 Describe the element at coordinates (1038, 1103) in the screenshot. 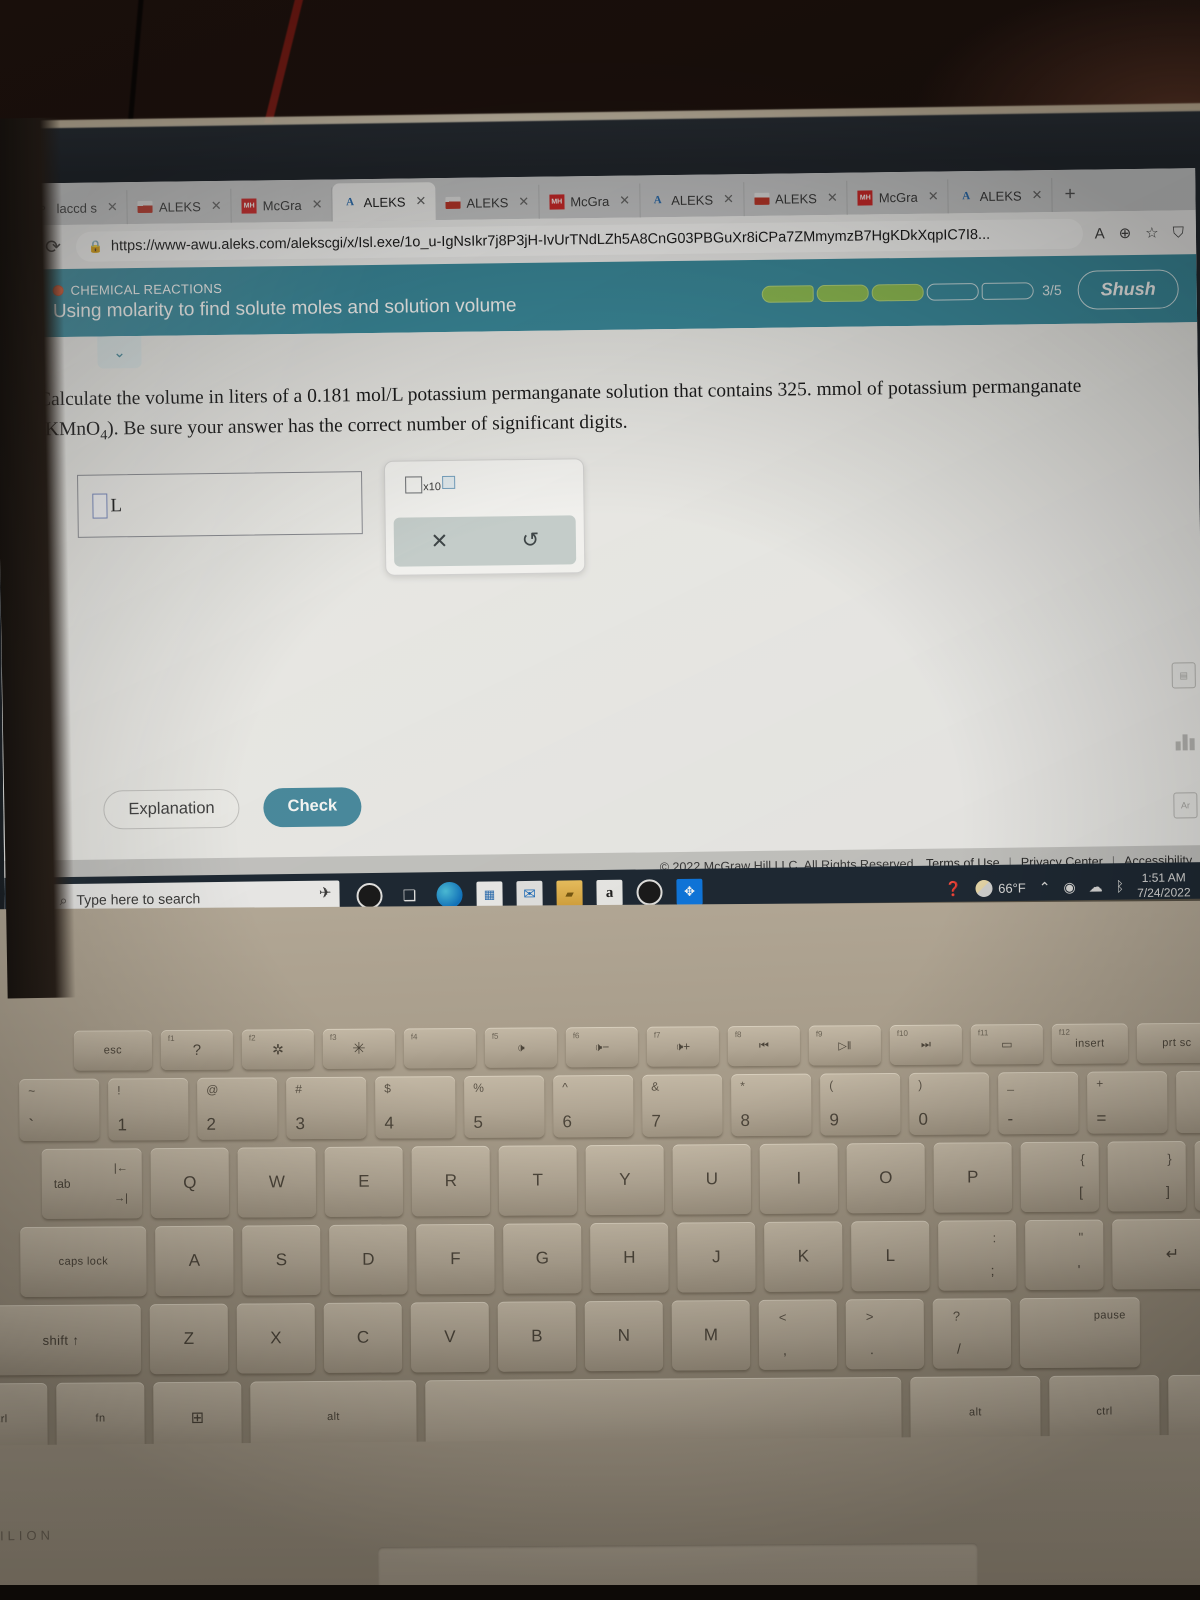

I see `key-minus: _ -` at that location.